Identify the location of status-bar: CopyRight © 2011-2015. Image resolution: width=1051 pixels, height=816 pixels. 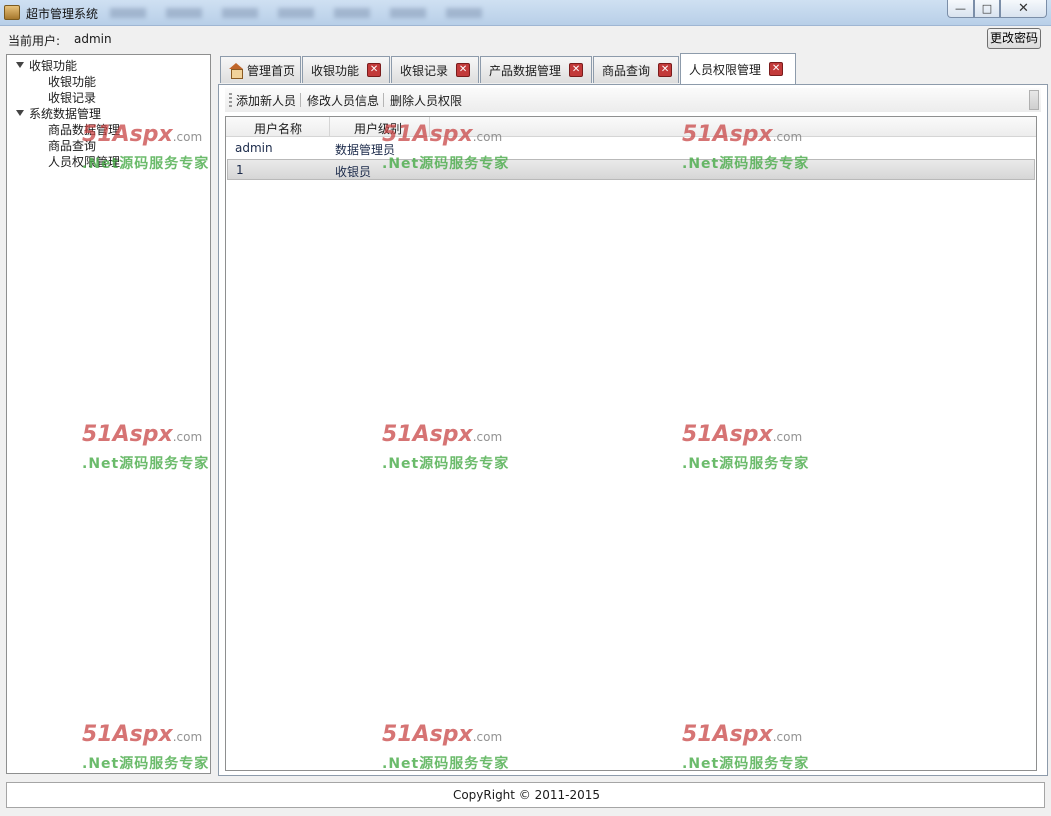
(525, 795).